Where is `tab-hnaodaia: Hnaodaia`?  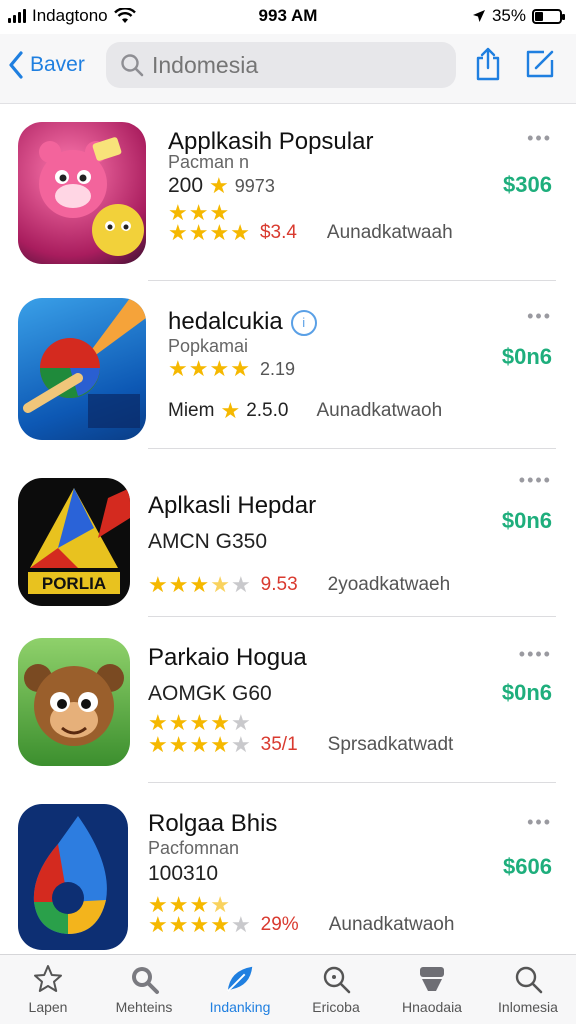 tab-hnaodaia: Hnaodaia is located at coordinates (432, 989).